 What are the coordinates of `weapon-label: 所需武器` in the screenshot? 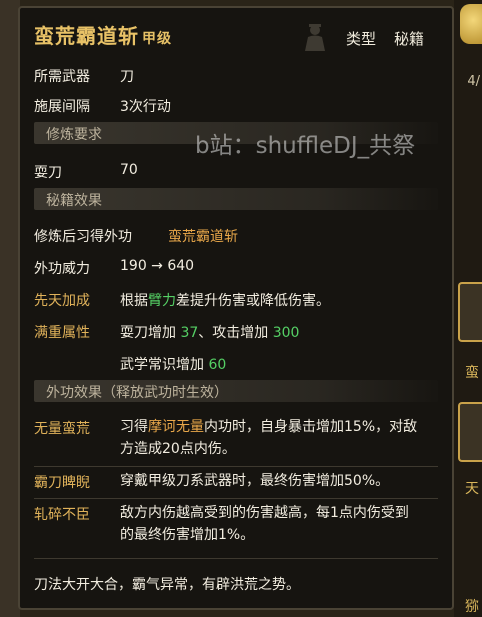 It's located at (62, 77).